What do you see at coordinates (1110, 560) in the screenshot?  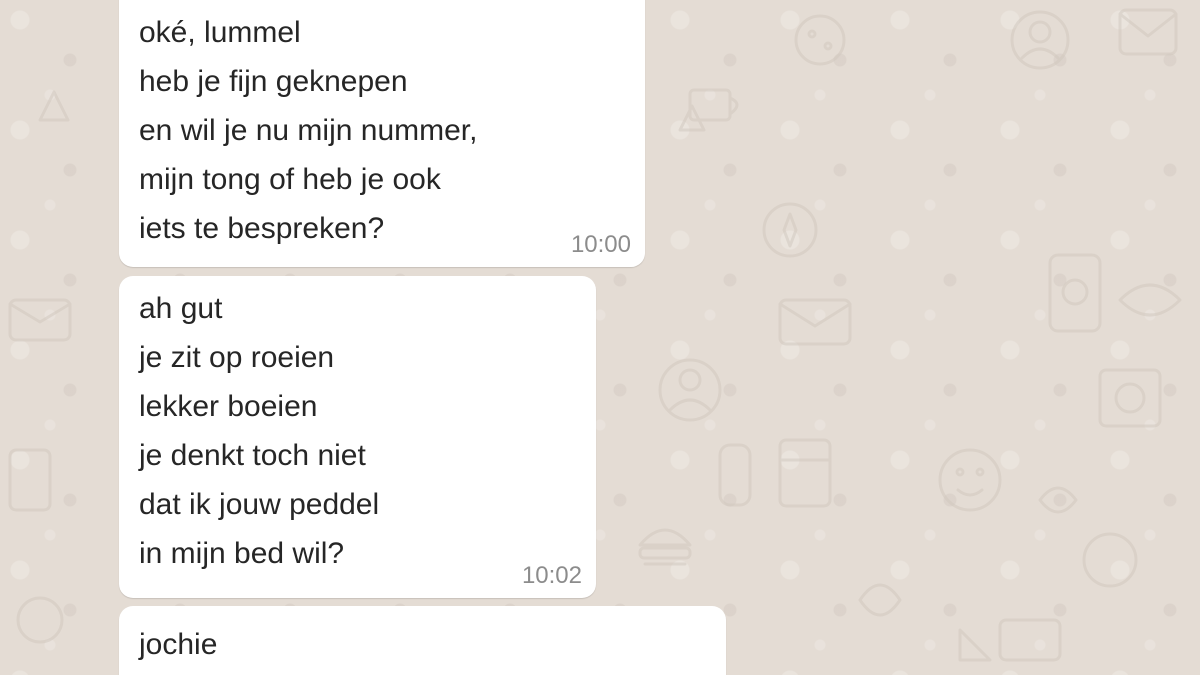 I see `ring-doodle-icon` at bounding box center [1110, 560].